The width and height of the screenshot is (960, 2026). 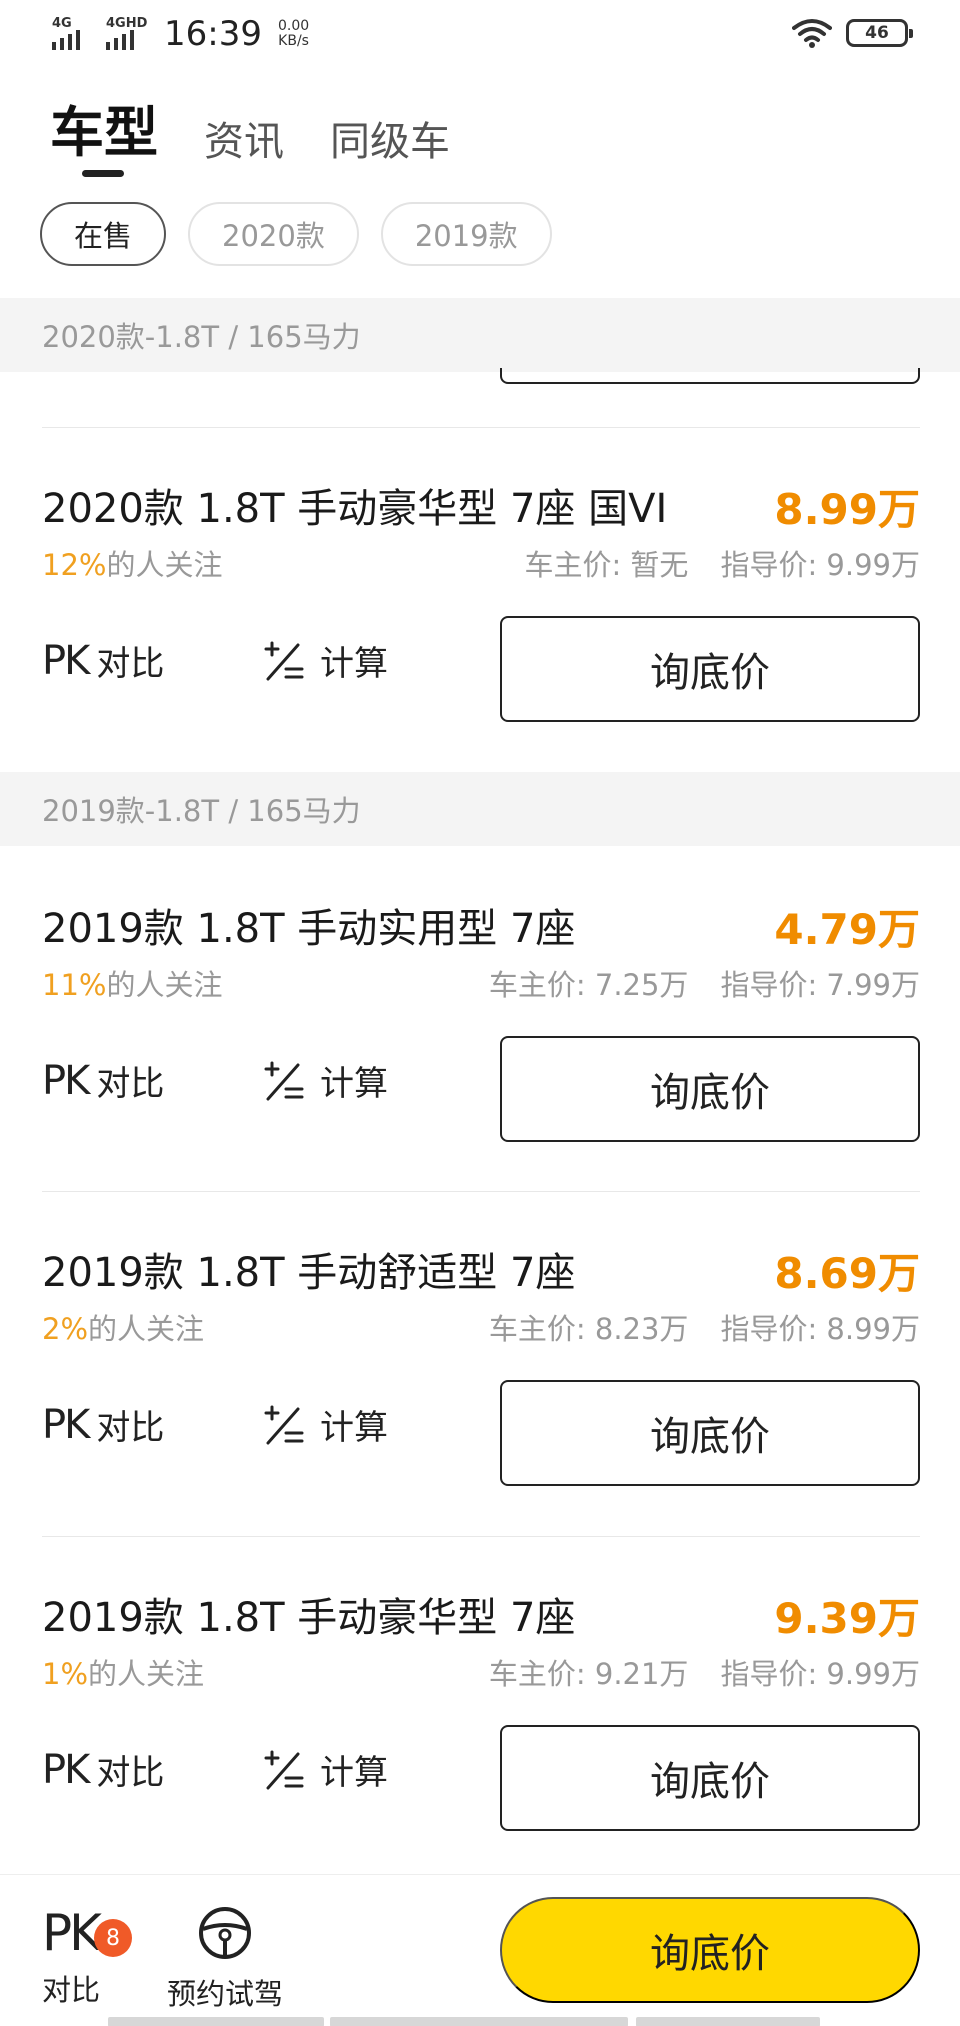 I want to click on signal-label: 4GHD, so click(x=127, y=23).